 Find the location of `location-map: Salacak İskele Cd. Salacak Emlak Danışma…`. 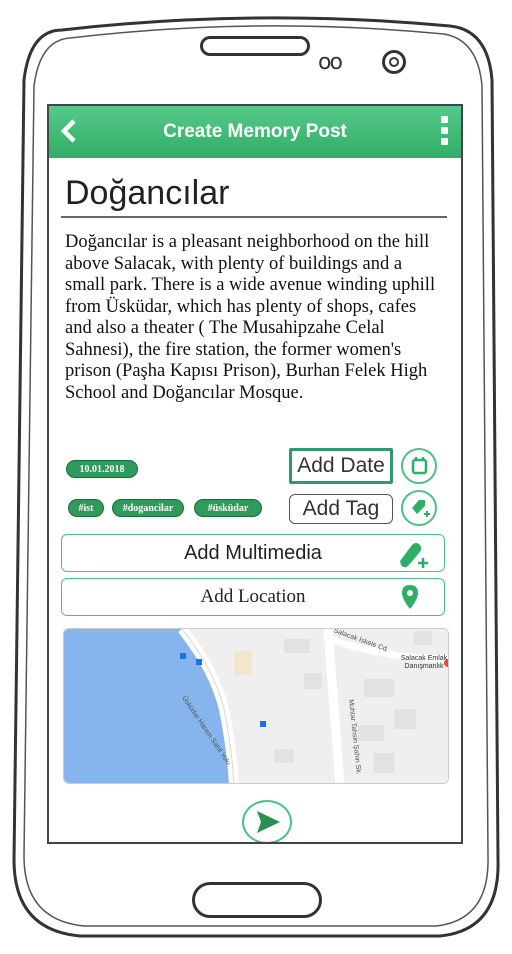

location-map: Salacak İskele Cd. Salacak Emlak Danışma… is located at coordinates (256, 706).